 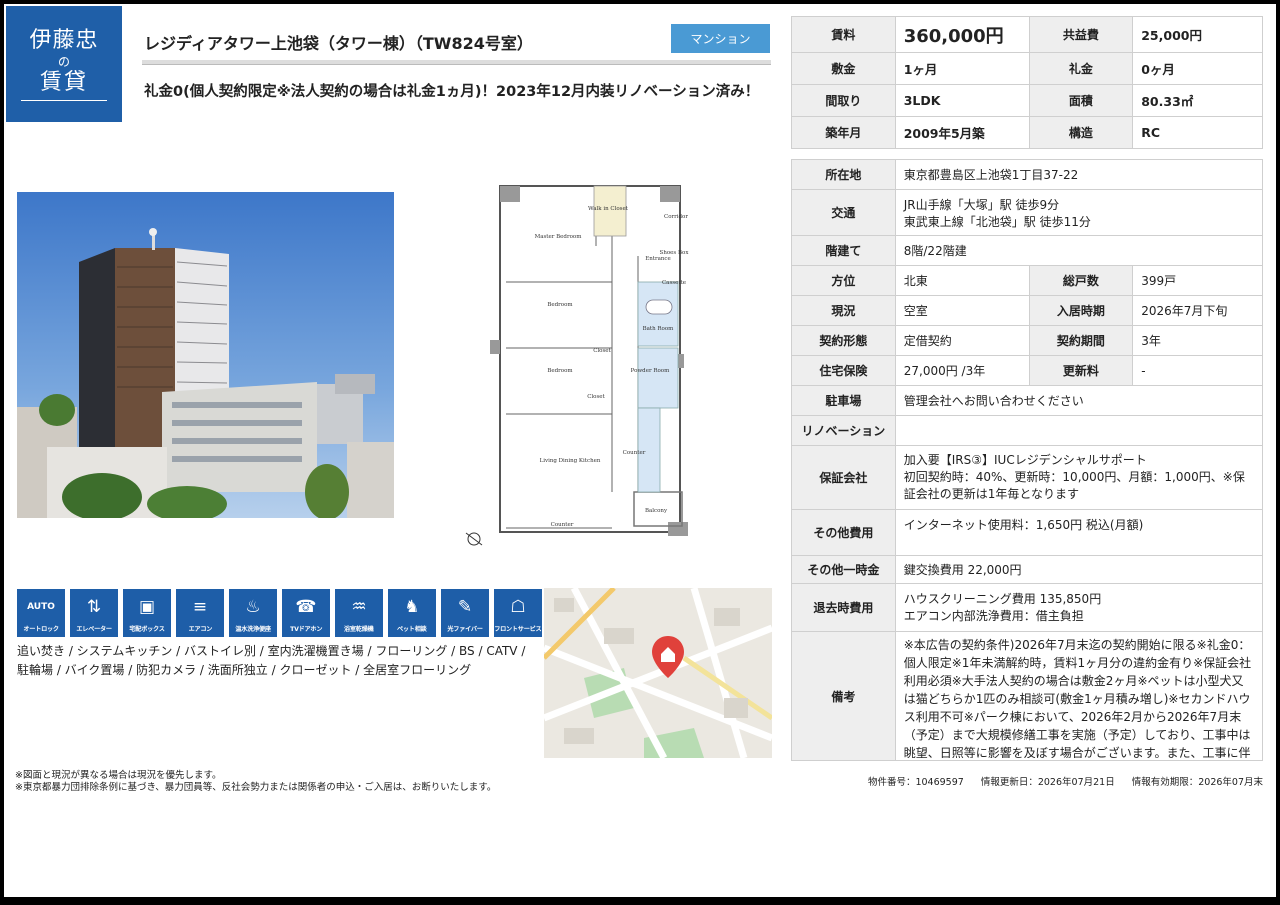 What do you see at coordinates (962, 340) in the screenshot?
I see `contract-type-value: 定借契約` at bounding box center [962, 340].